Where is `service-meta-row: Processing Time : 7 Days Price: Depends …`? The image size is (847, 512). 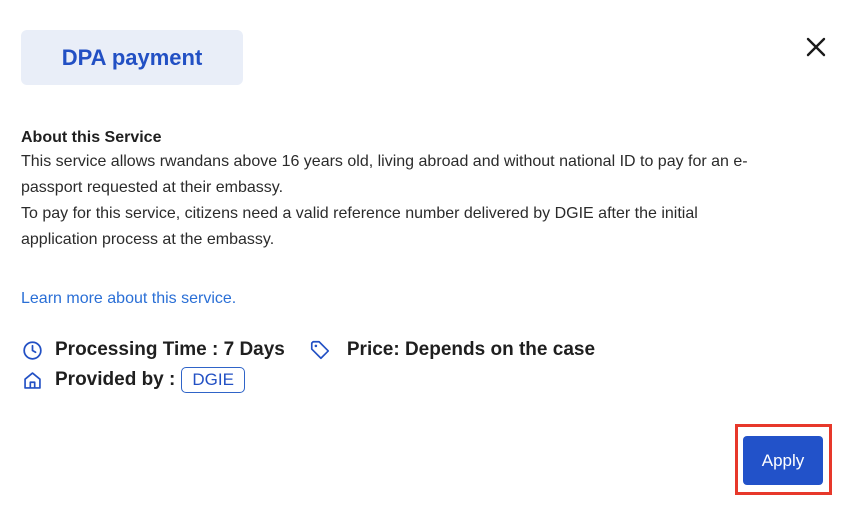 service-meta-row: Processing Time : 7 Days Price: Depends … is located at coordinates (308, 350).